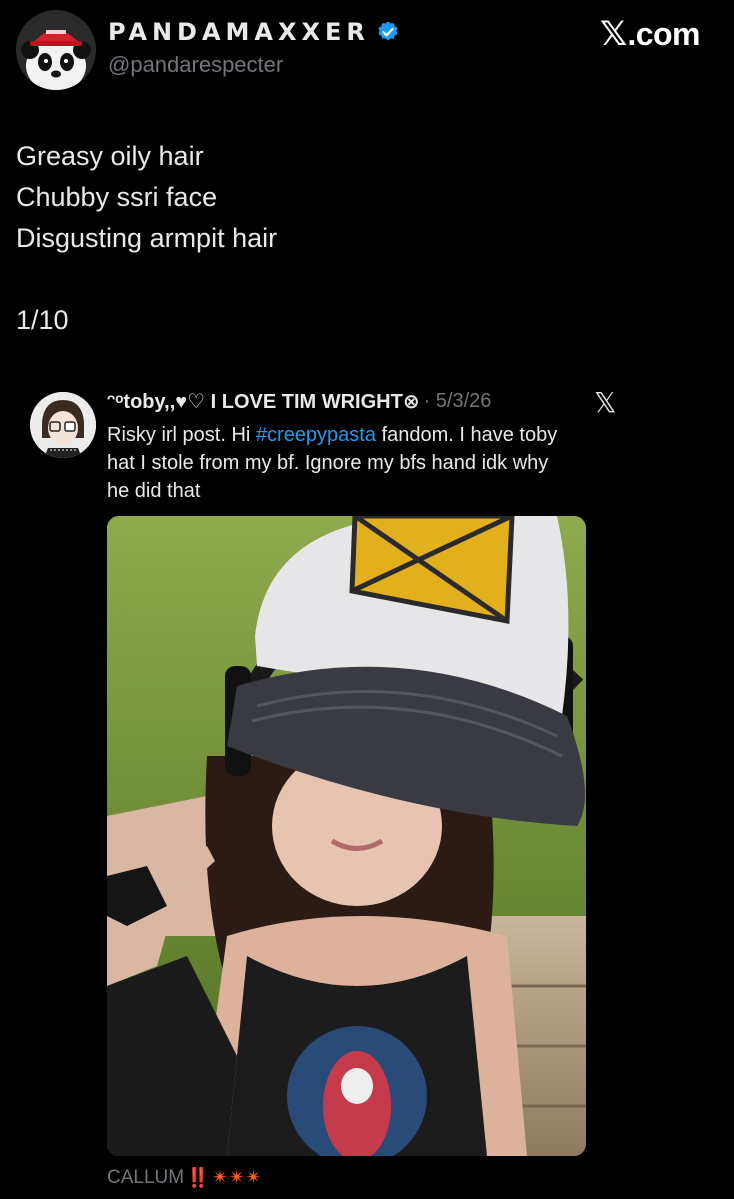 The image size is (734, 1199). Describe the element at coordinates (613, 34) in the screenshot. I see `x-logo-icon: 𝕏` at that location.